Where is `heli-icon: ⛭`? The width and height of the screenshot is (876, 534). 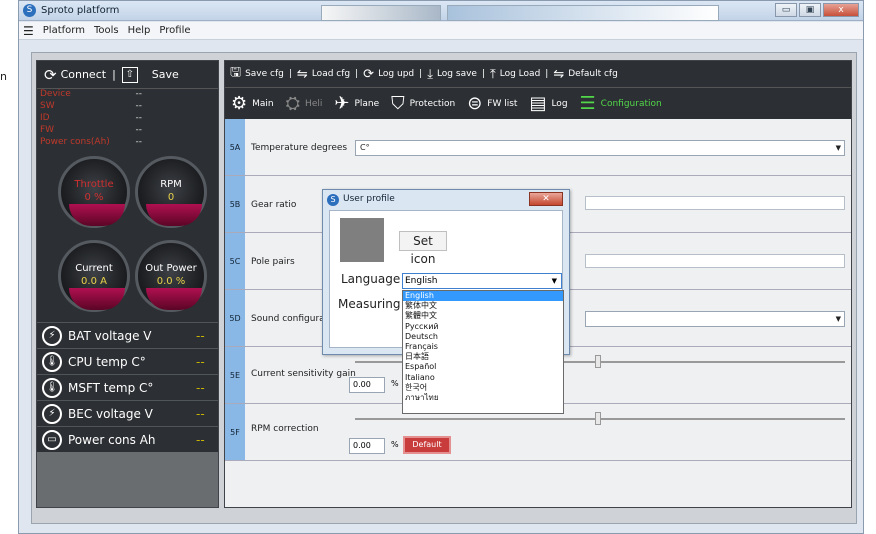 heli-icon: ⛭ is located at coordinates (293, 103).